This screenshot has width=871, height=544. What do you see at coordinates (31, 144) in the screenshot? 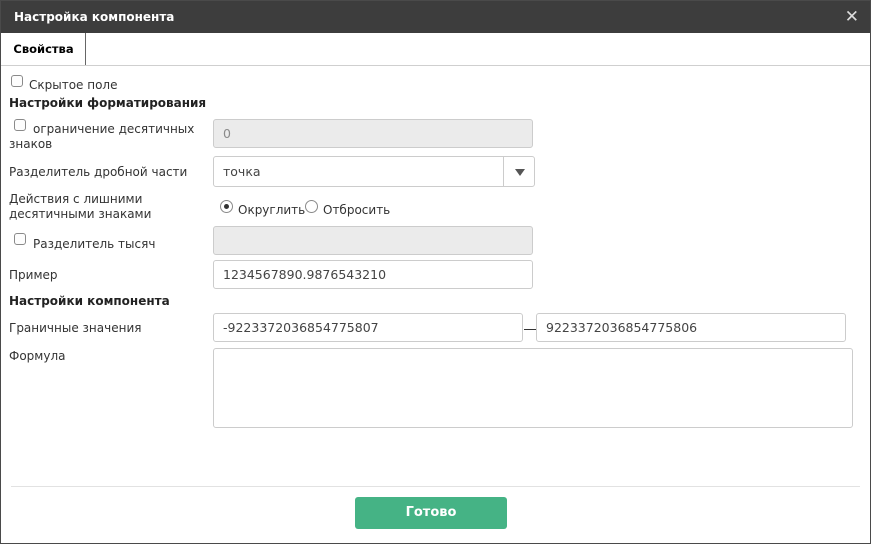
I see `decimal-limit-label-line2: знаков` at bounding box center [31, 144].